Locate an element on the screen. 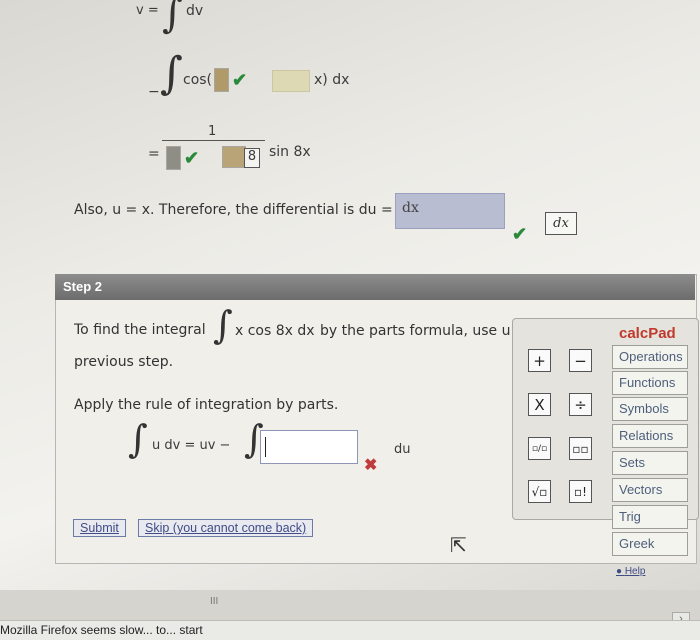  calcpad-greek-tab: Greek is located at coordinates (650, 544).